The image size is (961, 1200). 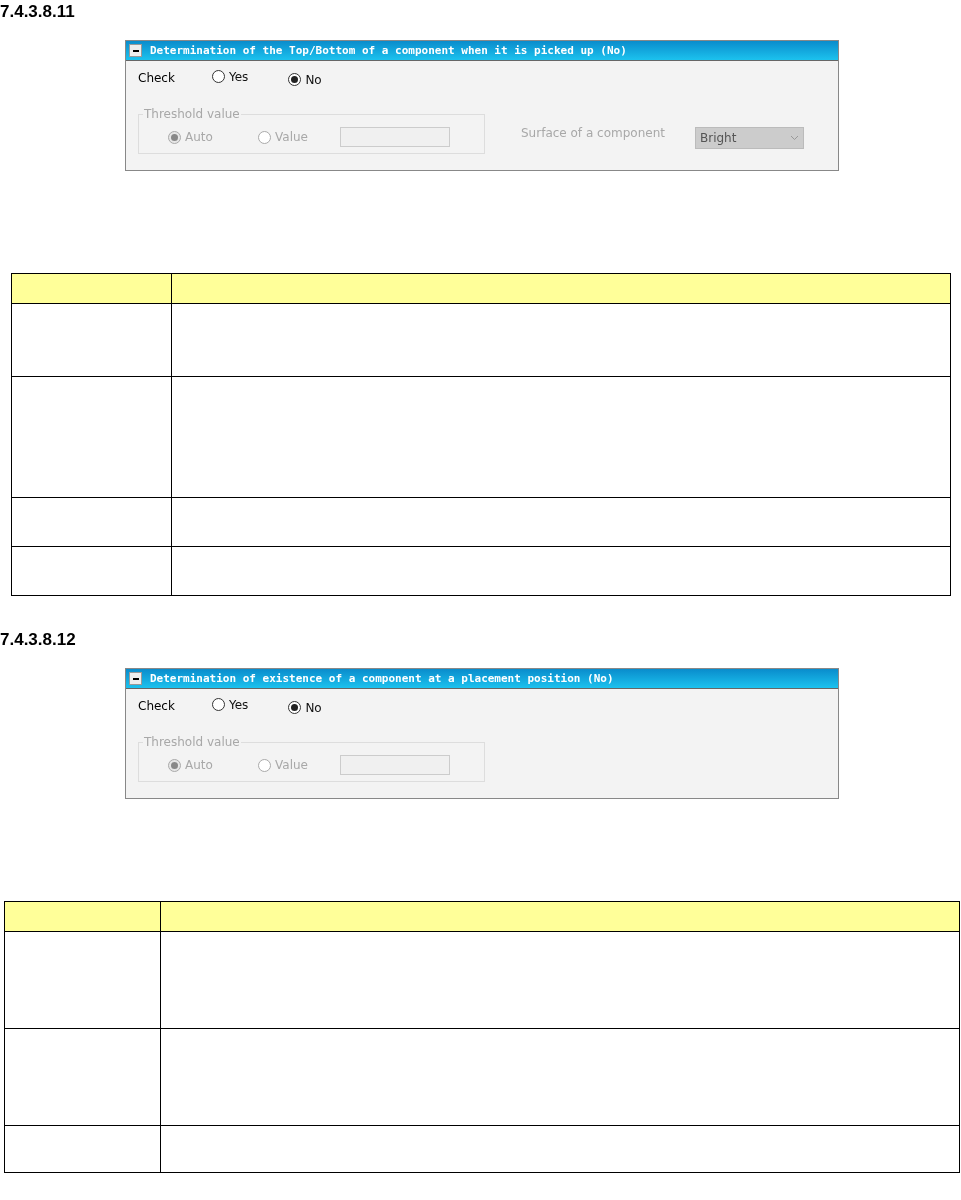 I want to click on panel-title: Determination of existence of a component at a placement position (No), so click(x=382, y=678).